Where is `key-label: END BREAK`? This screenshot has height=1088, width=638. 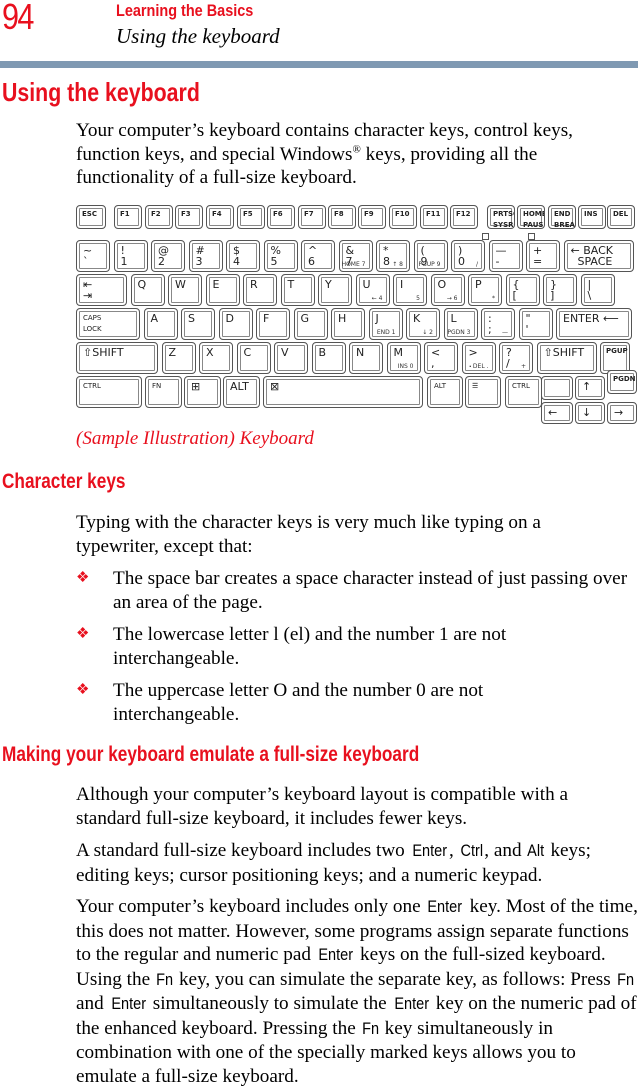 key-label: END BREAK is located at coordinates (564, 219).